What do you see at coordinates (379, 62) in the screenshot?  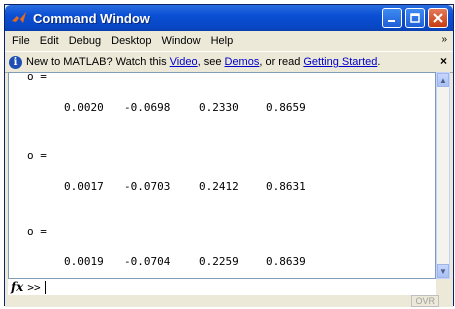 I see `info-suffix: .` at bounding box center [379, 62].